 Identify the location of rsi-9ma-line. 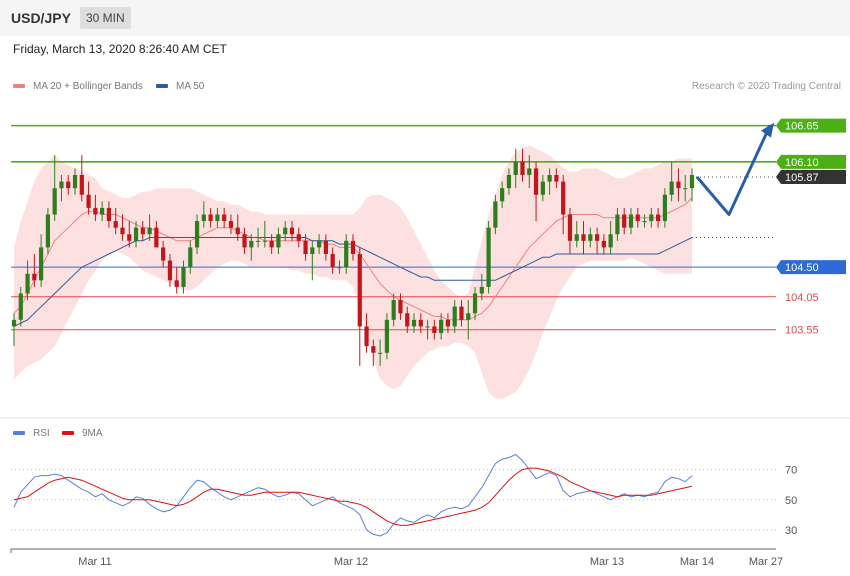
(353, 496).